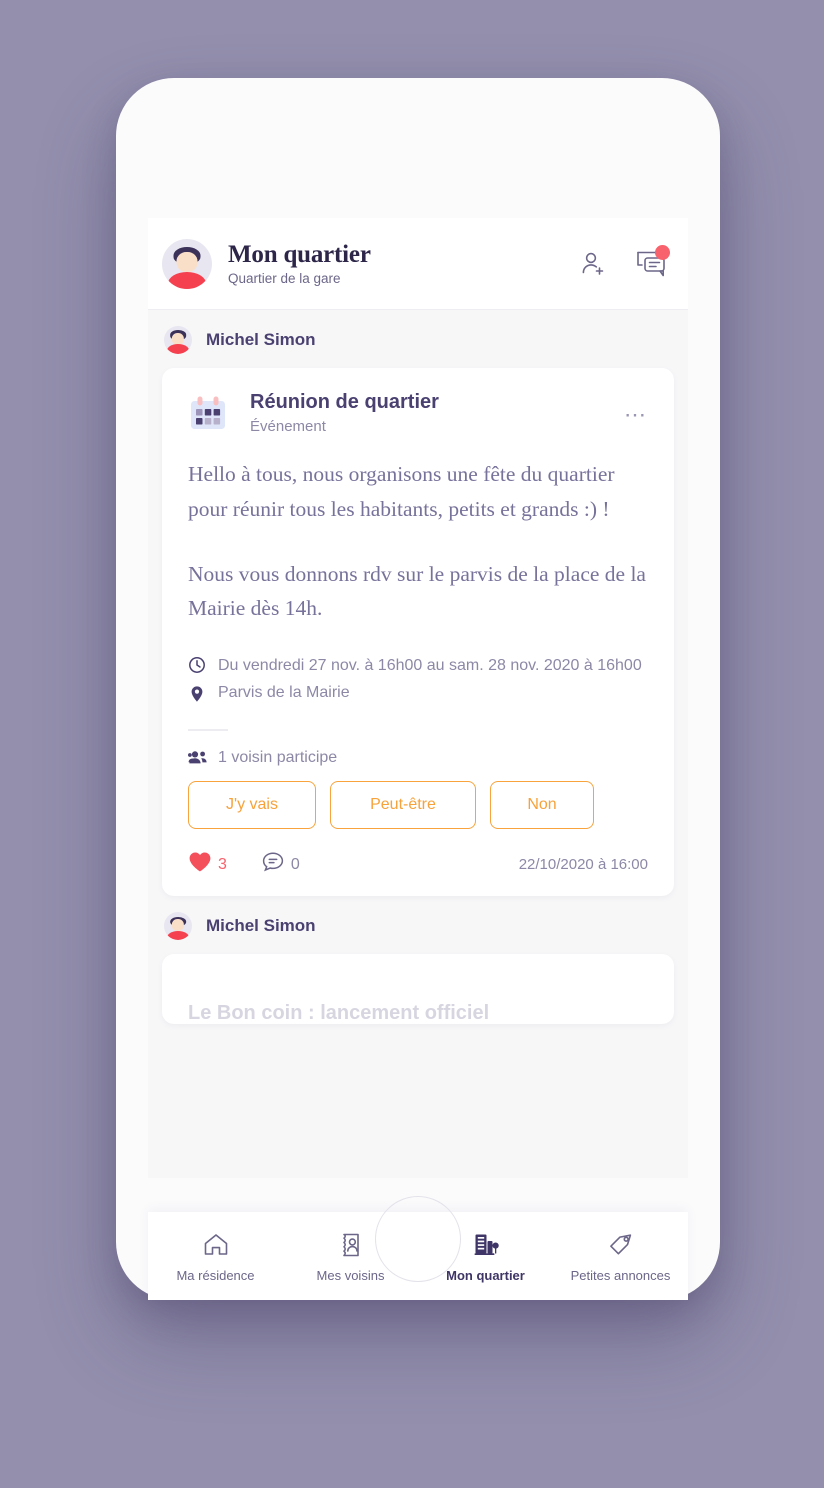  What do you see at coordinates (273, 864) in the screenshot?
I see `comment-icon` at bounding box center [273, 864].